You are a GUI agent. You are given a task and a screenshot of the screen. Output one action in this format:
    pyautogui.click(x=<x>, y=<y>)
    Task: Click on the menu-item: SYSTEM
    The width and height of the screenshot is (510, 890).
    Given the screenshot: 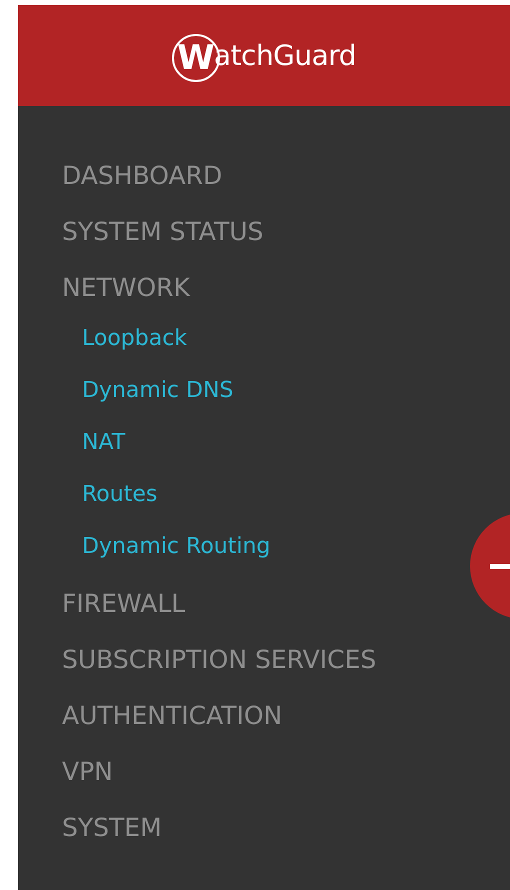 What is the action you would take?
    pyautogui.click(x=112, y=838)
    